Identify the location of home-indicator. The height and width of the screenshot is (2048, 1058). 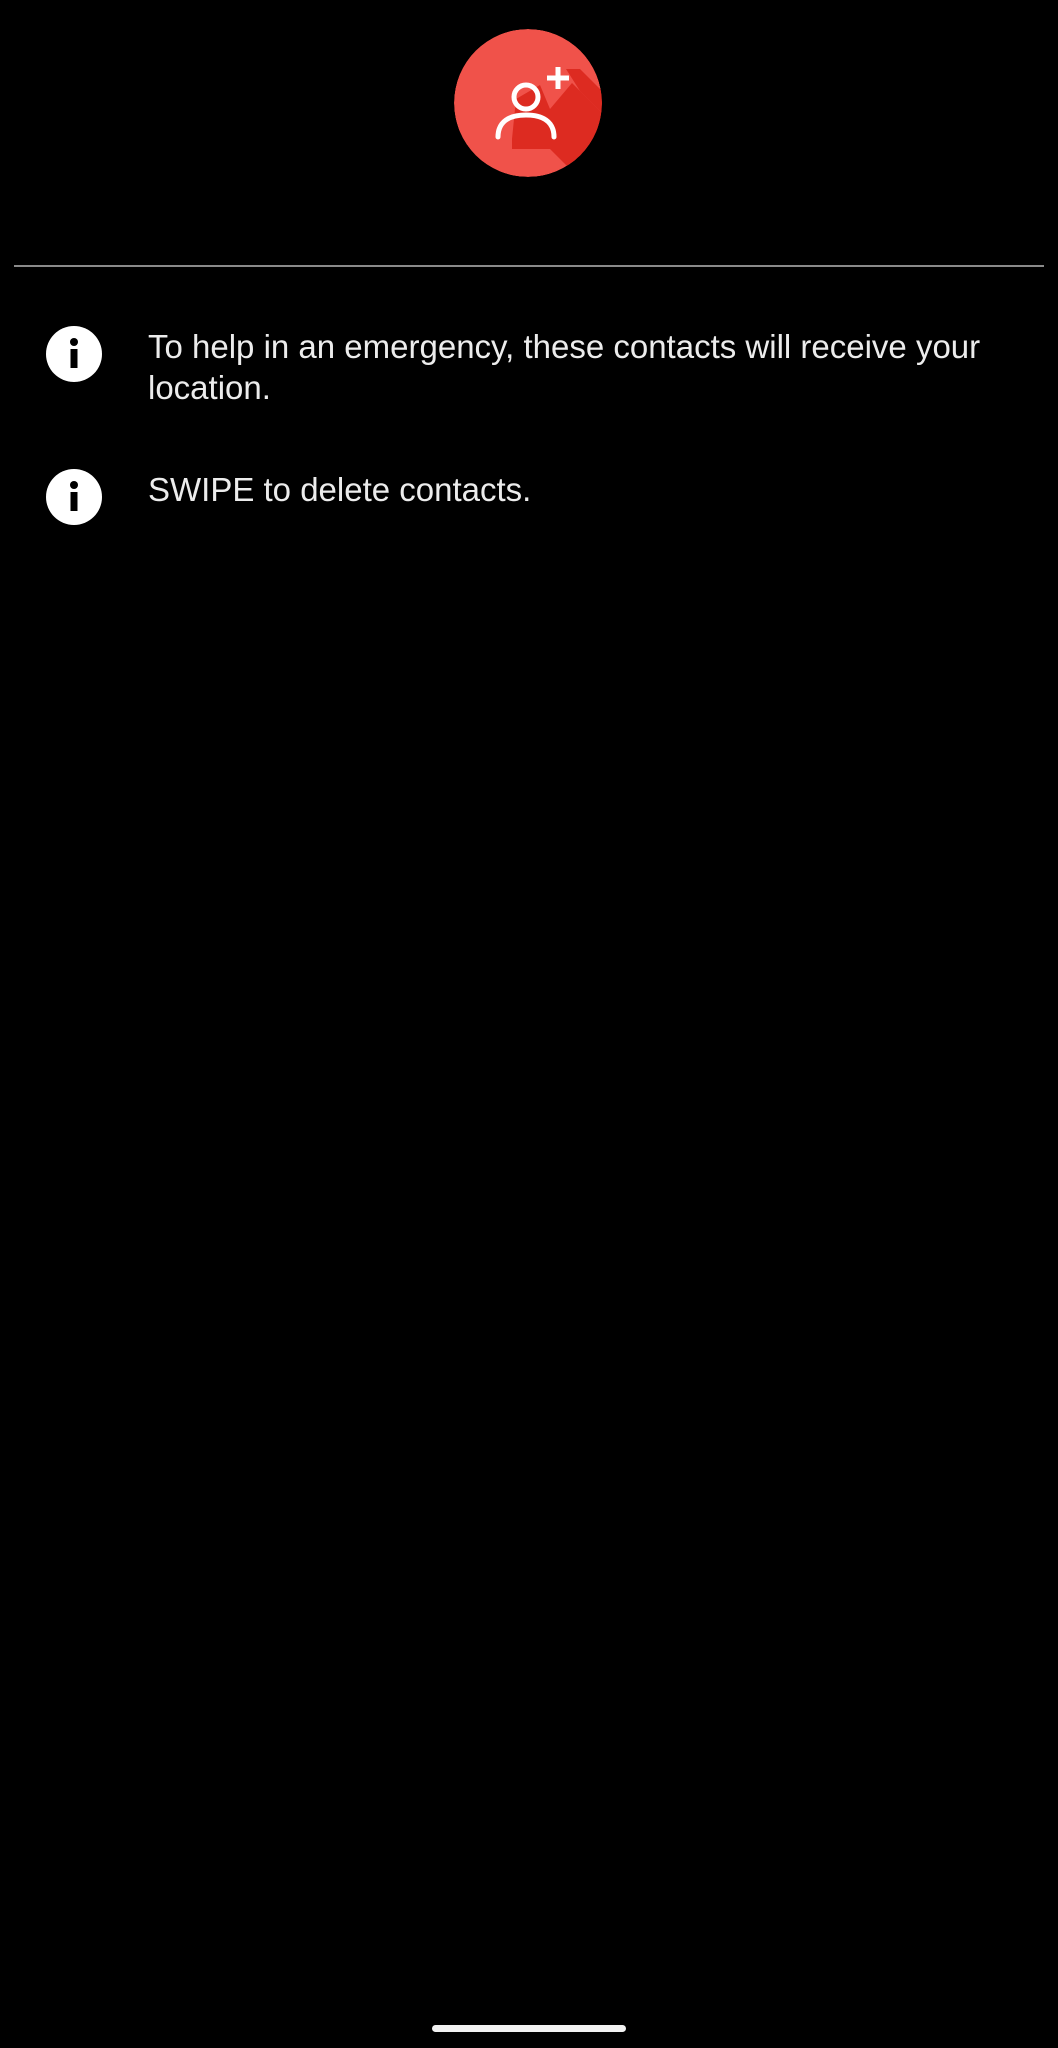
(529, 2028).